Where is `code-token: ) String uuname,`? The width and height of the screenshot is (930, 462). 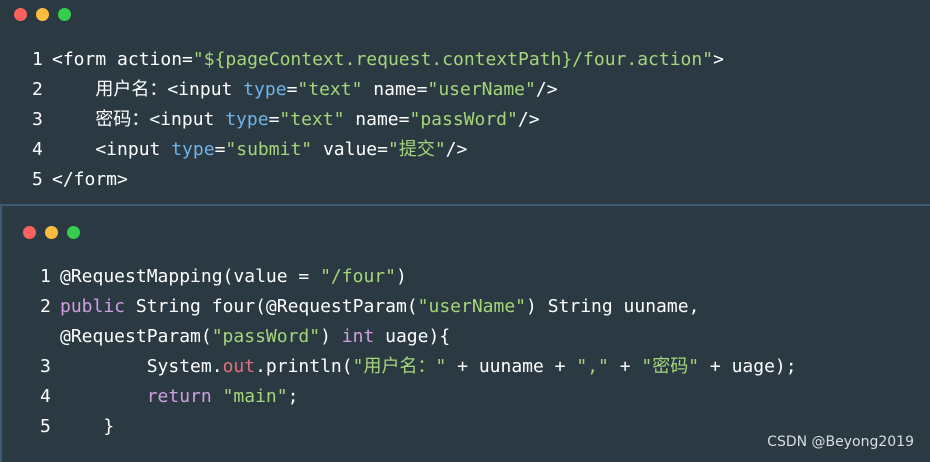 code-token: ) String uuname, is located at coordinates (613, 306).